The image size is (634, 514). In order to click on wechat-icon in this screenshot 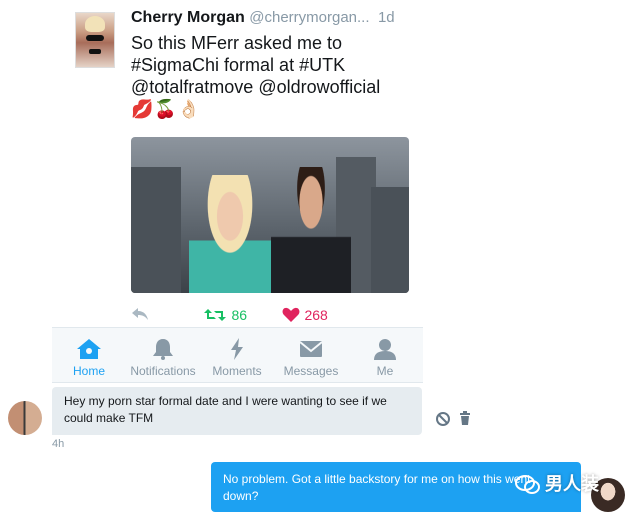, I will do `click(527, 485)`.